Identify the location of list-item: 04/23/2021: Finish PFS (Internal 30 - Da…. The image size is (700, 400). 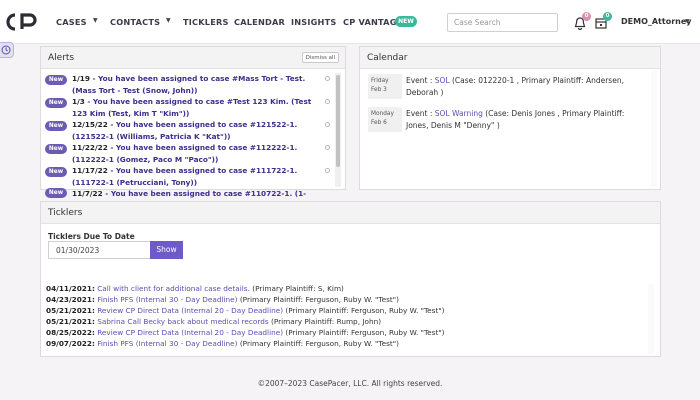
(346, 299).